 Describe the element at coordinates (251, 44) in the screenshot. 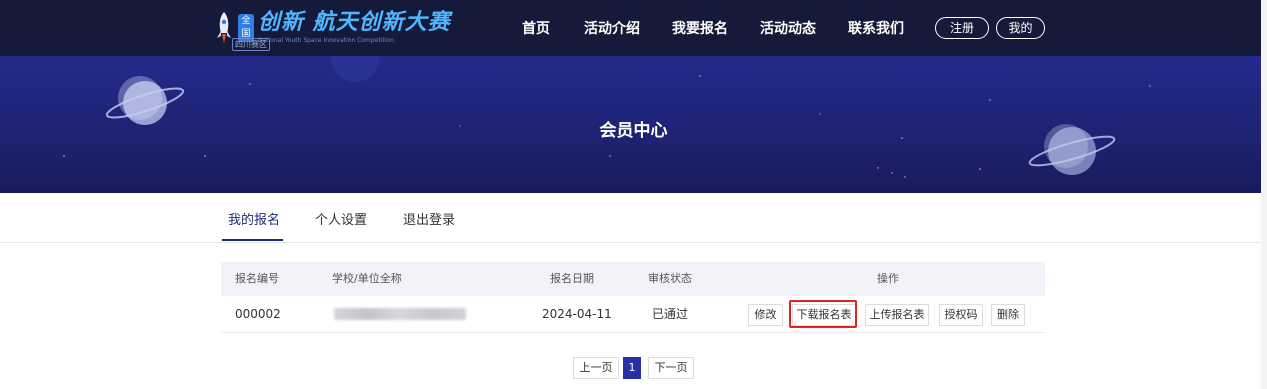

I see `logo-region: 四川赛区` at that location.